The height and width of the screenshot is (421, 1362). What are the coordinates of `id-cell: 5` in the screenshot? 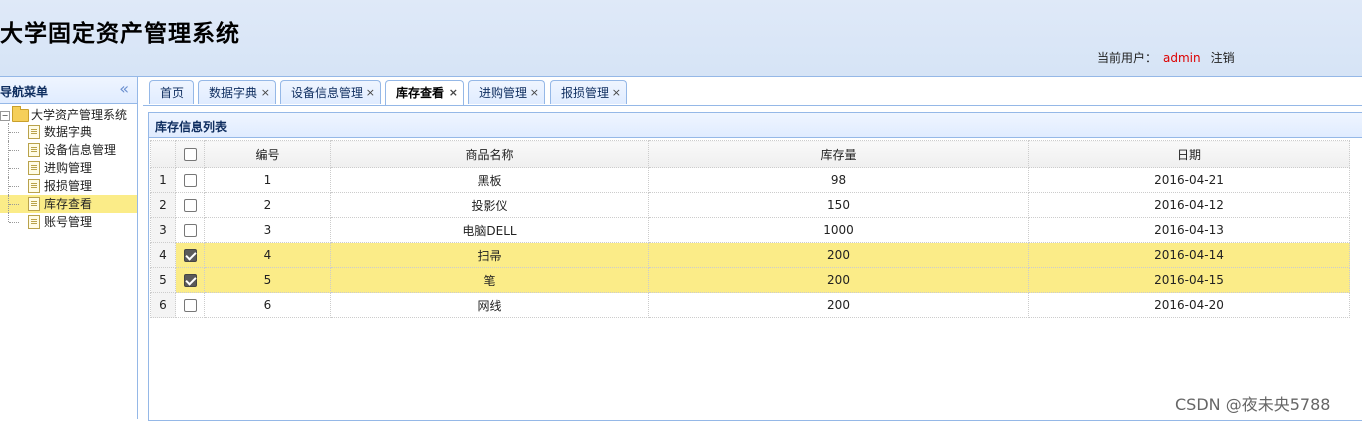 It's located at (267, 280).